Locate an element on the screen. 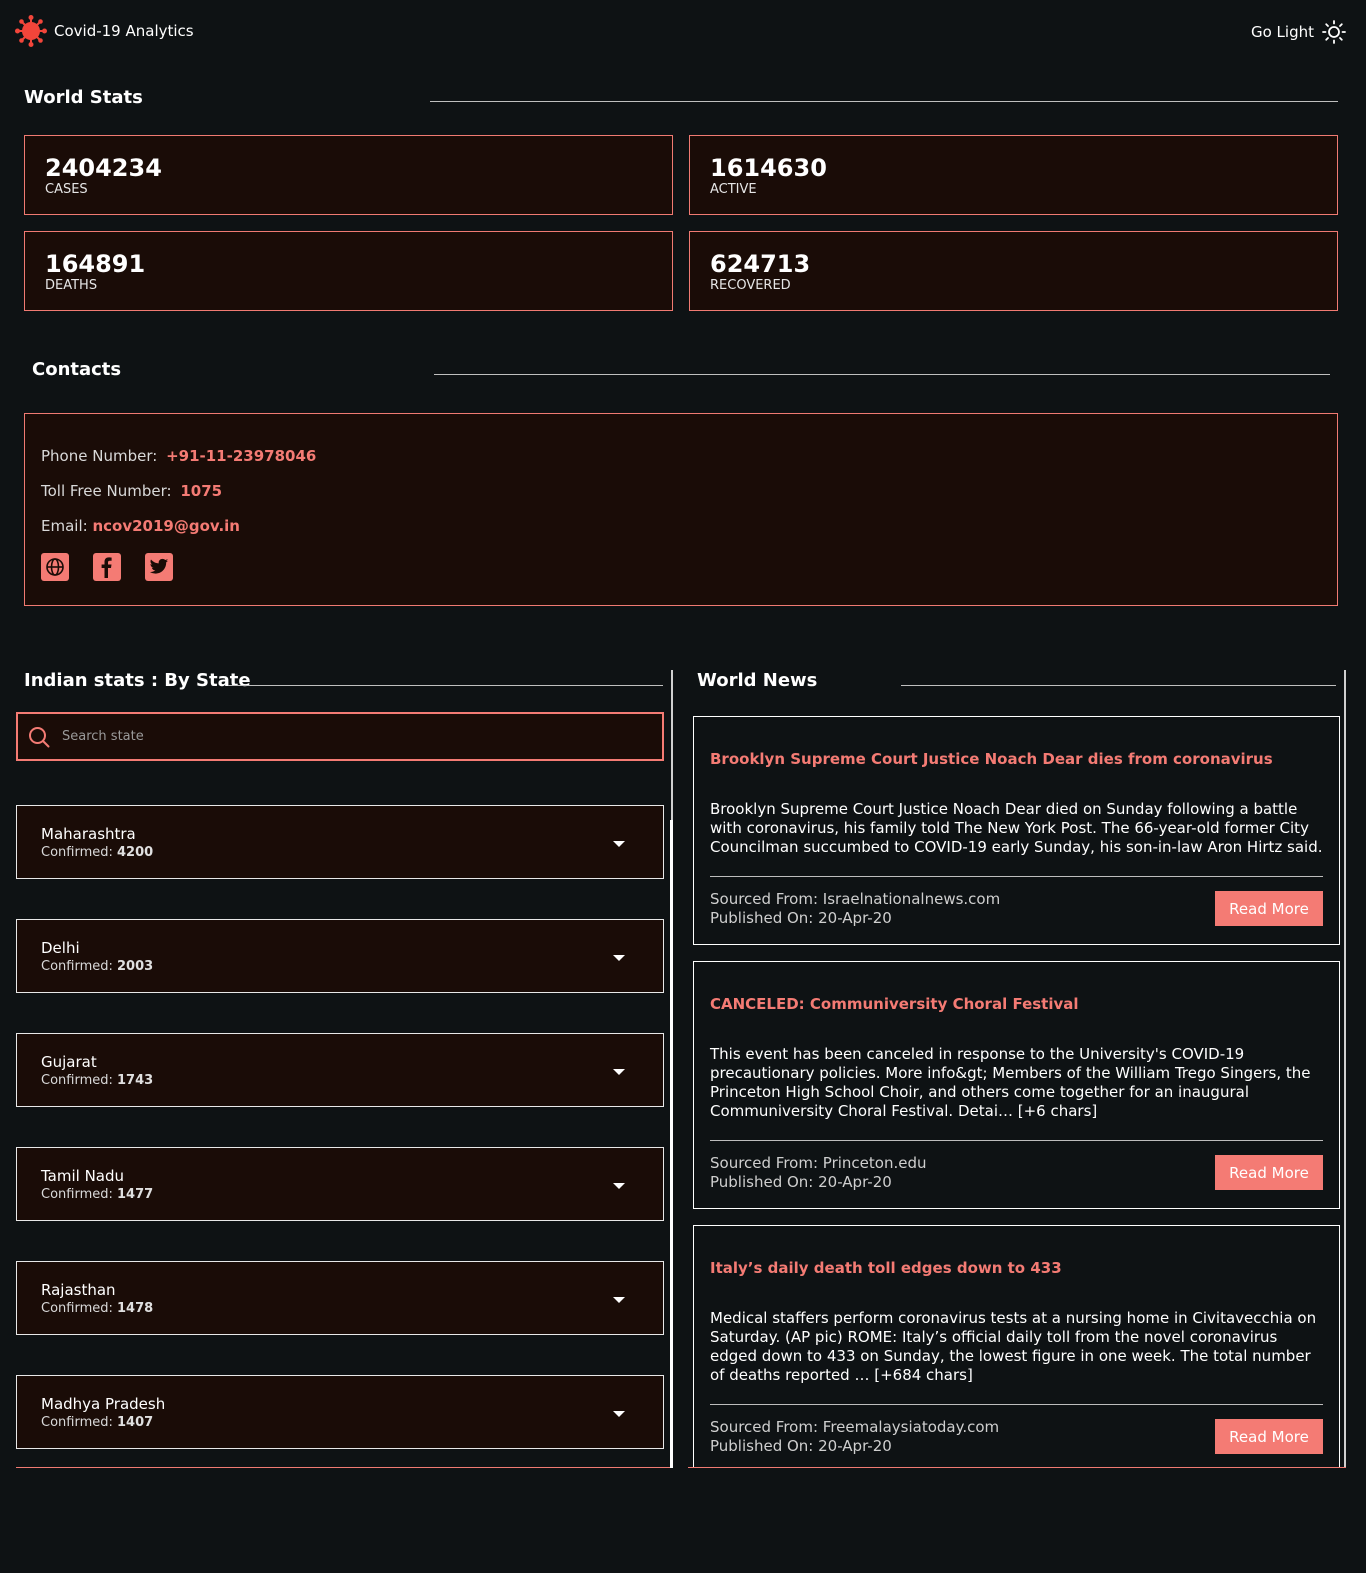 The image size is (1366, 1573). top-bar: Covid-19 Analytics Go Light is located at coordinates (683, 32).